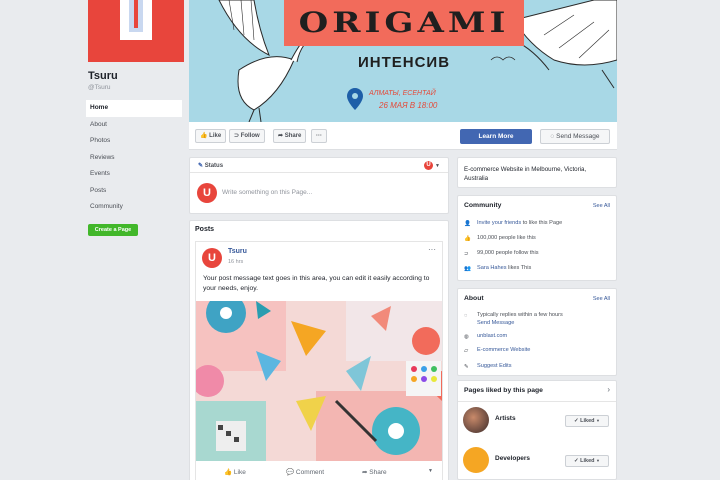  I want to click on more-options-button: ···, so click(319, 136).